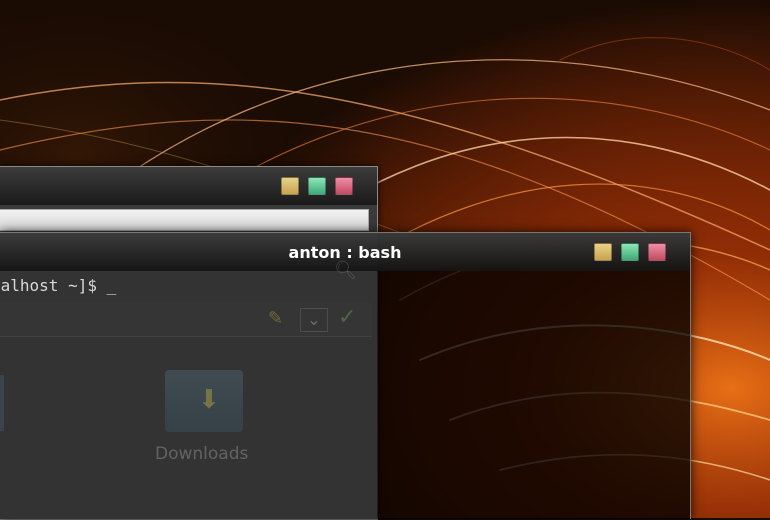  I want to click on terminal-prompt: calhost ~]$ _, so click(58, 285).